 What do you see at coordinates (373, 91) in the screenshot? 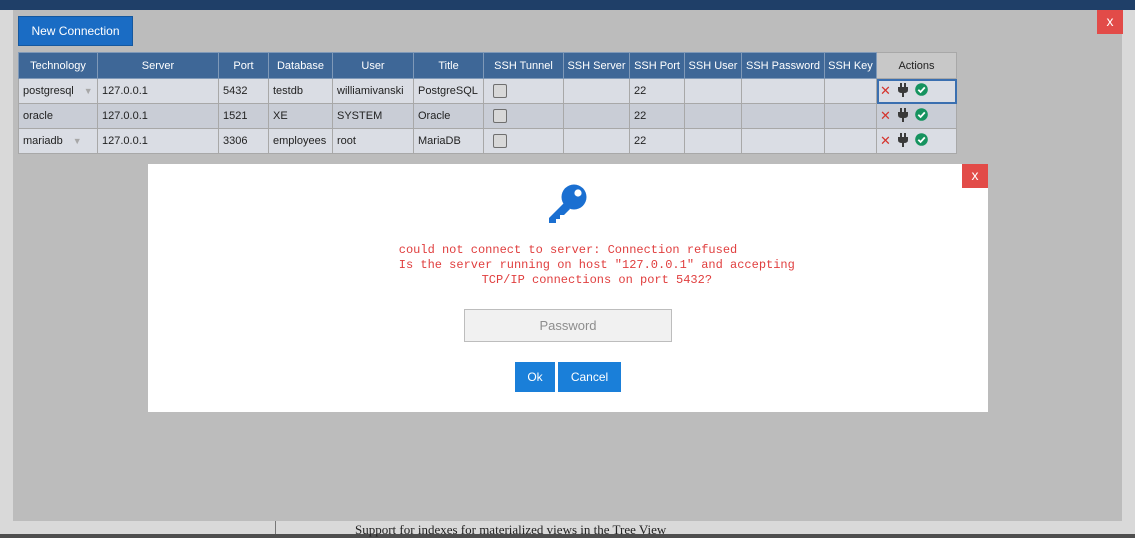
I see `user-cell: williamivanski` at bounding box center [373, 91].